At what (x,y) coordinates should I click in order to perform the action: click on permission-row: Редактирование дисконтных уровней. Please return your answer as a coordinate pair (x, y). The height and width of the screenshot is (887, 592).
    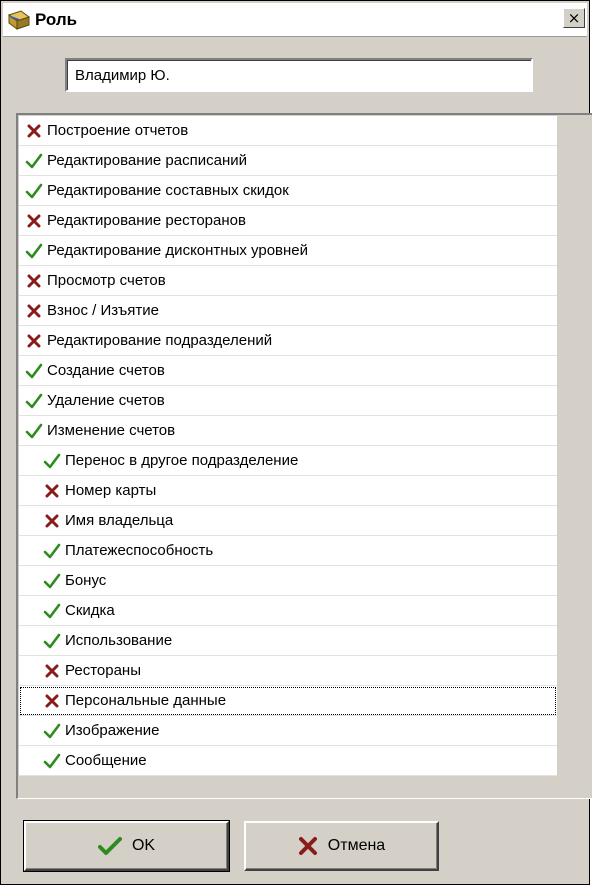
    Looking at the image, I should click on (288, 251).